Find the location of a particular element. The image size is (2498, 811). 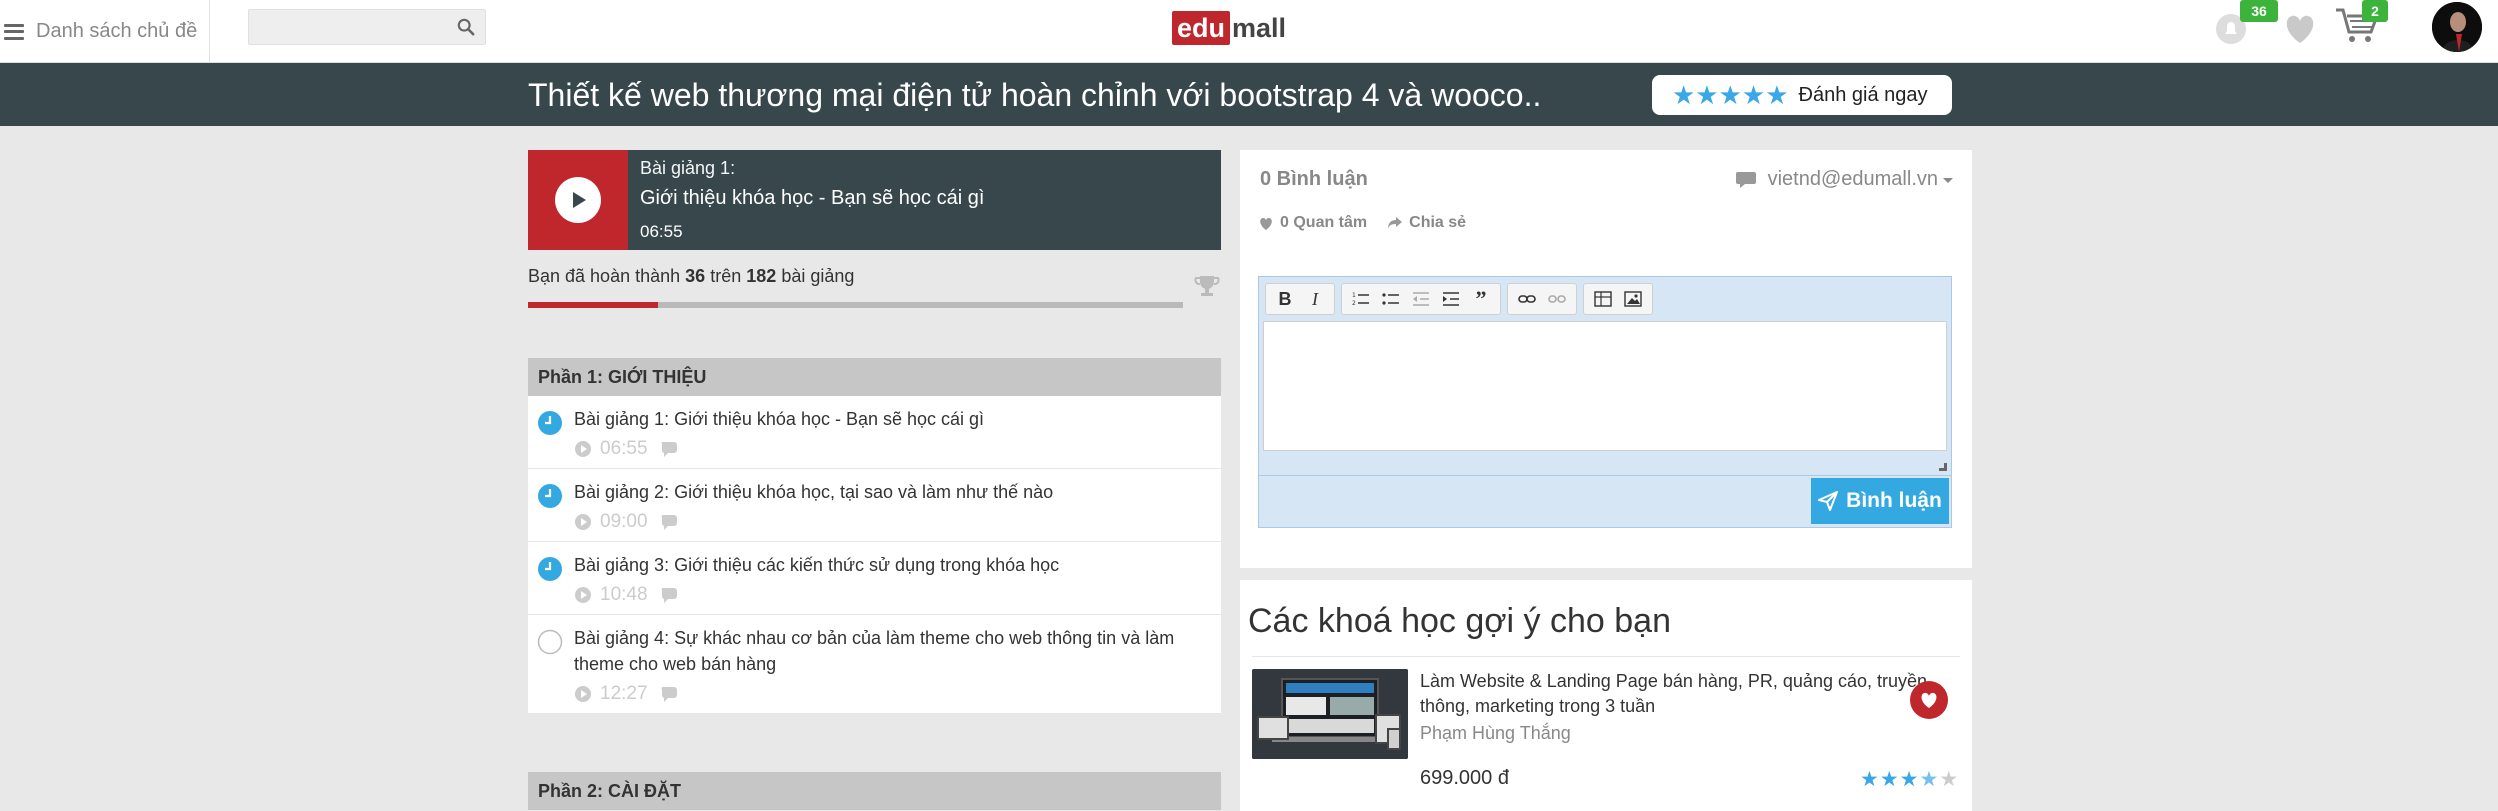

rate-now-button: ★★★★★ Đánh giá ngay is located at coordinates (1802, 95).